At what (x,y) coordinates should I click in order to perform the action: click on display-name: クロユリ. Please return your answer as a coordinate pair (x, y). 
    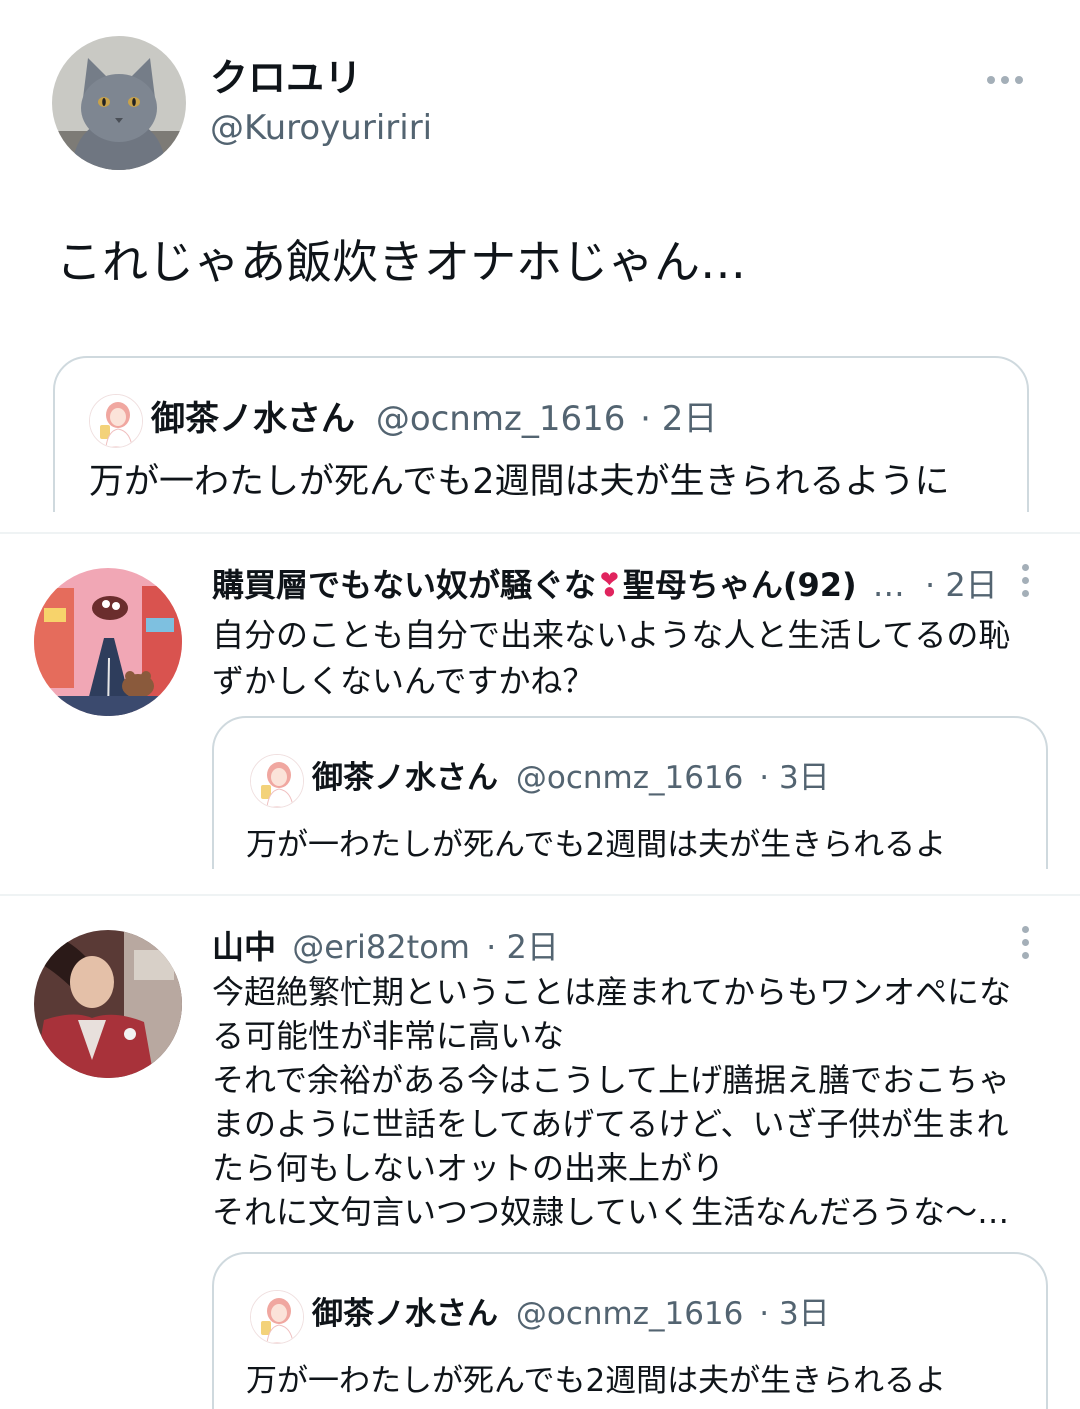
    Looking at the image, I should click on (286, 78).